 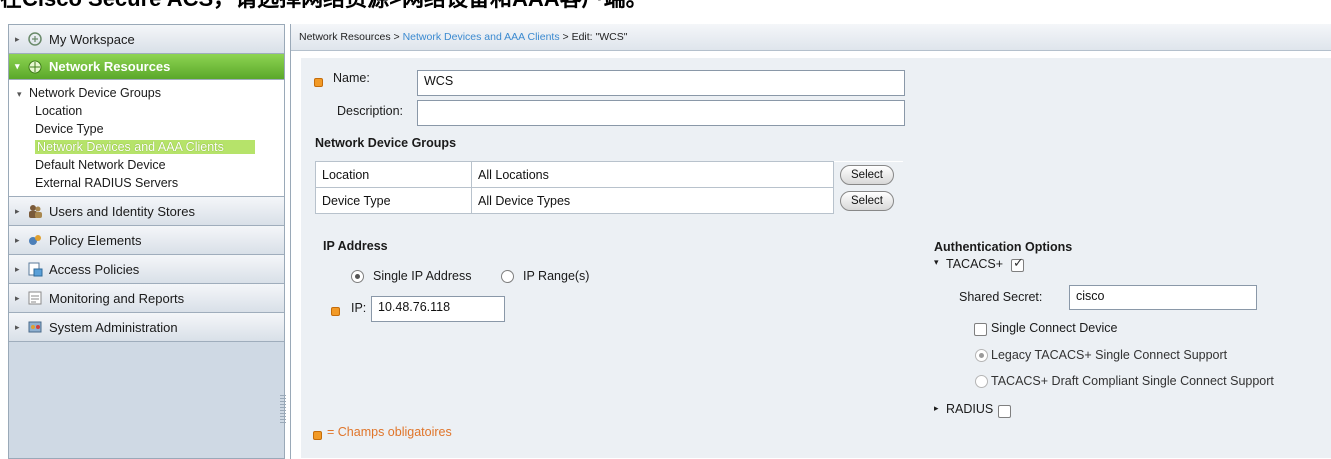 I want to click on name-input: WCS, so click(x=661, y=83).